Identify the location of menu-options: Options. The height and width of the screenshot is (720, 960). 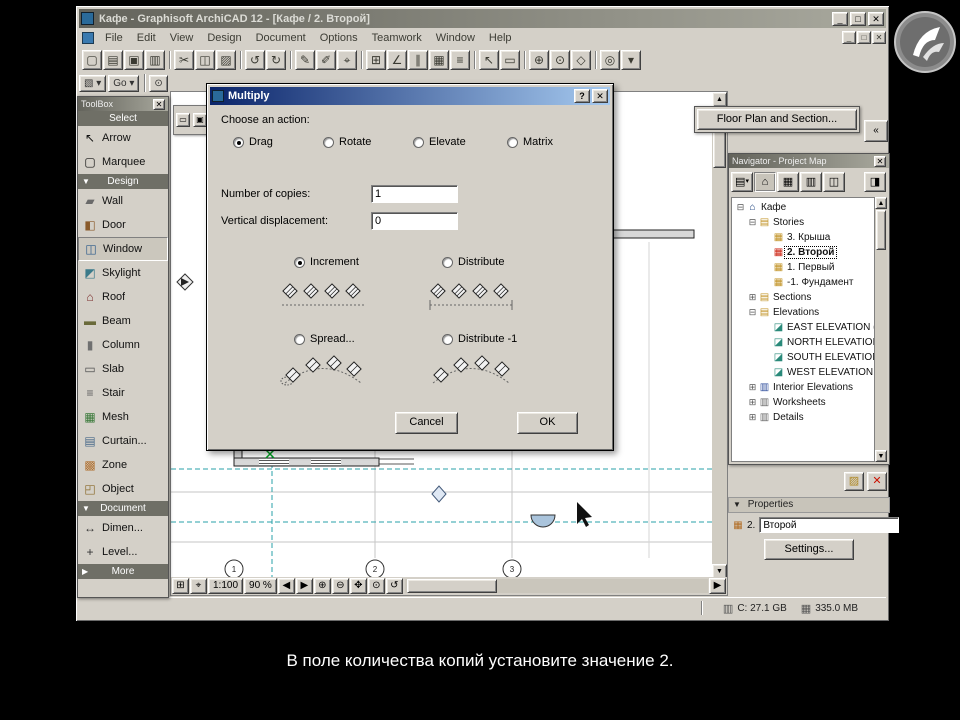
(339, 38).